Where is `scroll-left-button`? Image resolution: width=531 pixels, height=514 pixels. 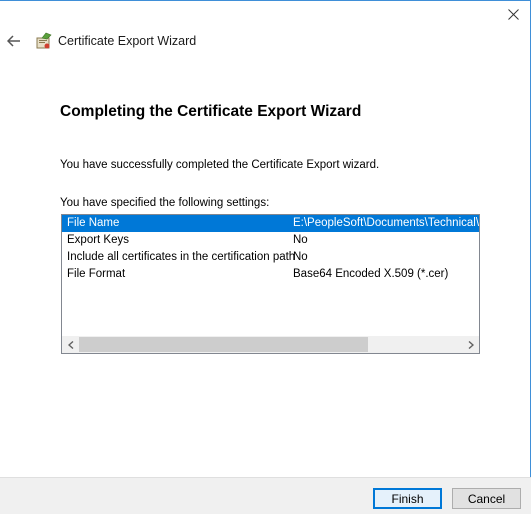 scroll-left-button is located at coordinates (70, 344).